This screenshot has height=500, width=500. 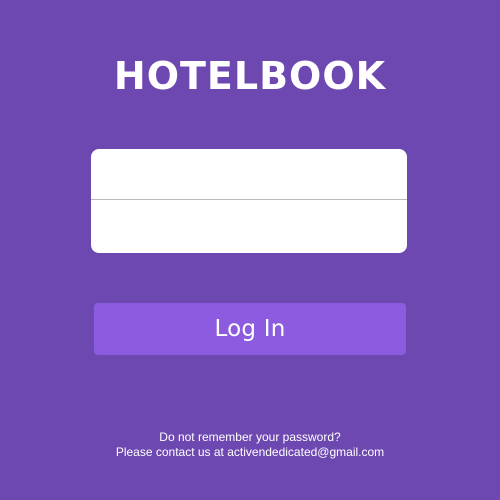 What do you see at coordinates (249, 174) in the screenshot?
I see `username-field` at bounding box center [249, 174].